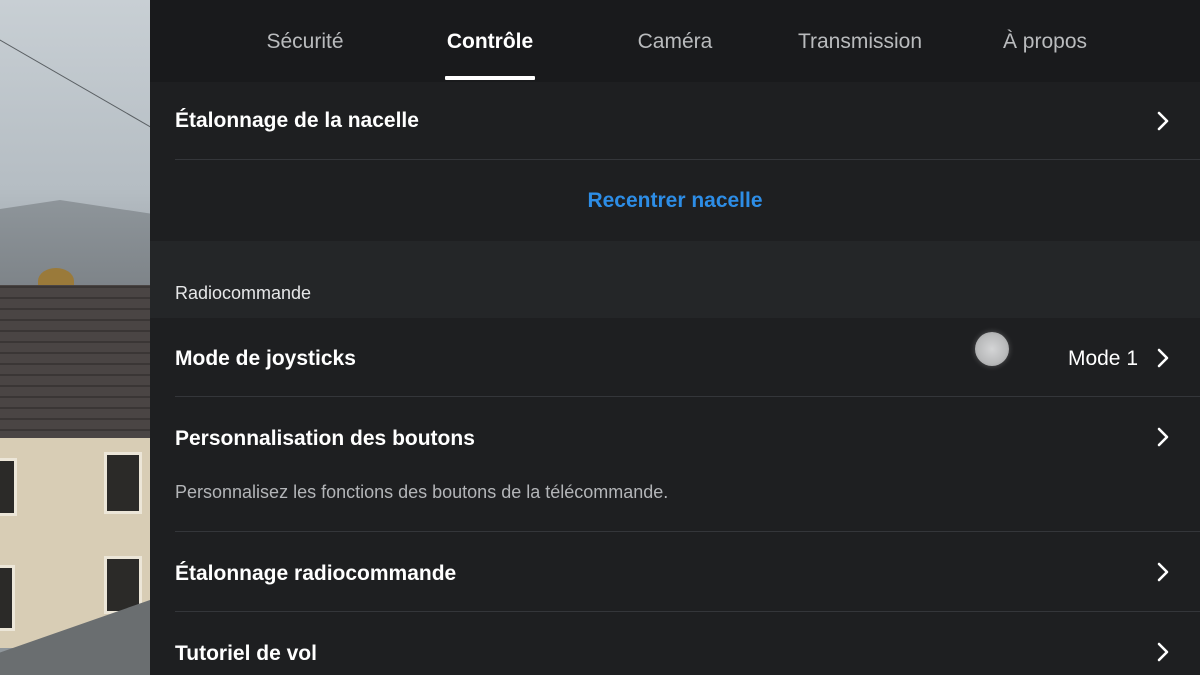 Image resolution: width=1200 pixels, height=675 pixels. Describe the element at coordinates (1102, 358) in the screenshot. I see `joystick-mode-value: Mode 1` at that location.